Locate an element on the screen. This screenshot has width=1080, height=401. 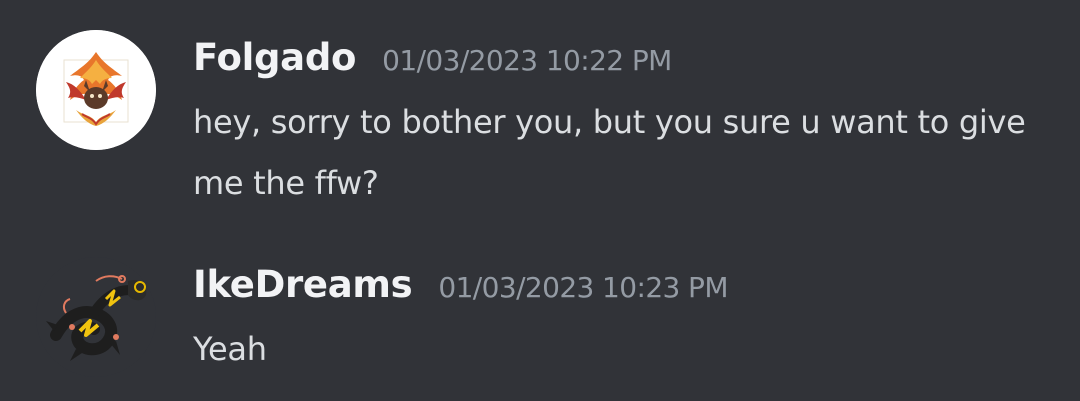
message-text: Yeah is located at coordinates (230, 349).